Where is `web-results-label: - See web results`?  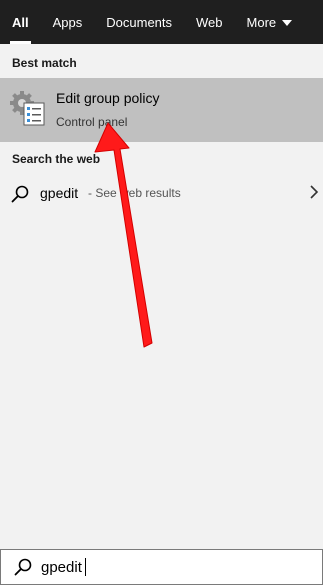
web-results-label: - See web results is located at coordinates (134, 193).